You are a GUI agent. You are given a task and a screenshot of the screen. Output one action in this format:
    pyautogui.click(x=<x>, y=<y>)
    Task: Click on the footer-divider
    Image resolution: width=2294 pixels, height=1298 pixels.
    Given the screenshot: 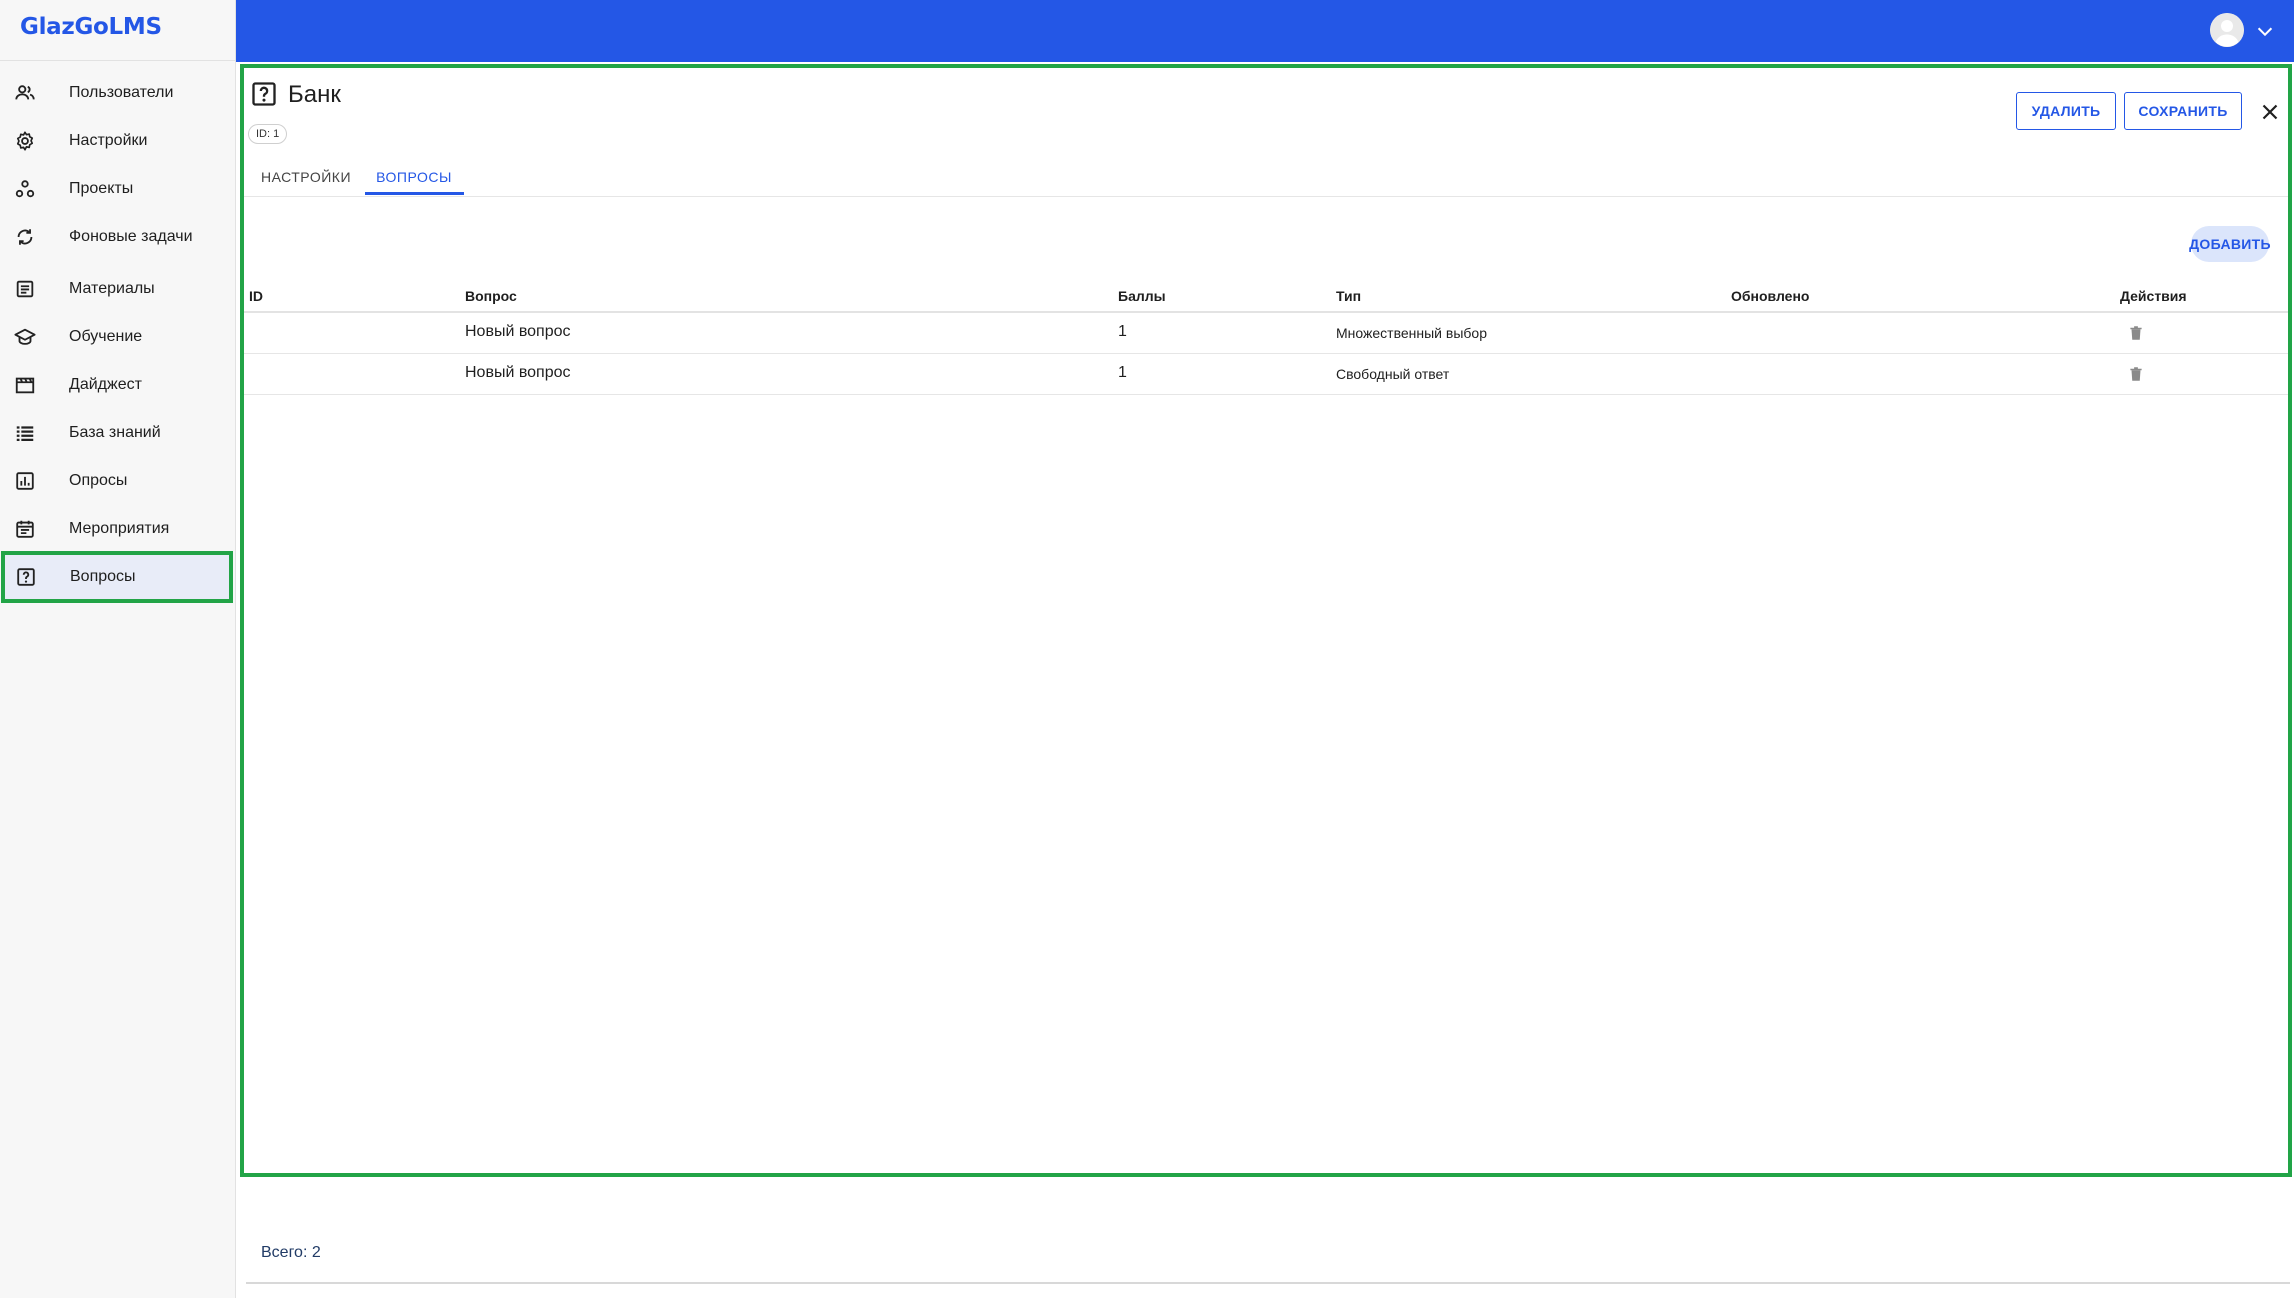 What is the action you would take?
    pyautogui.click(x=1268, y=1283)
    